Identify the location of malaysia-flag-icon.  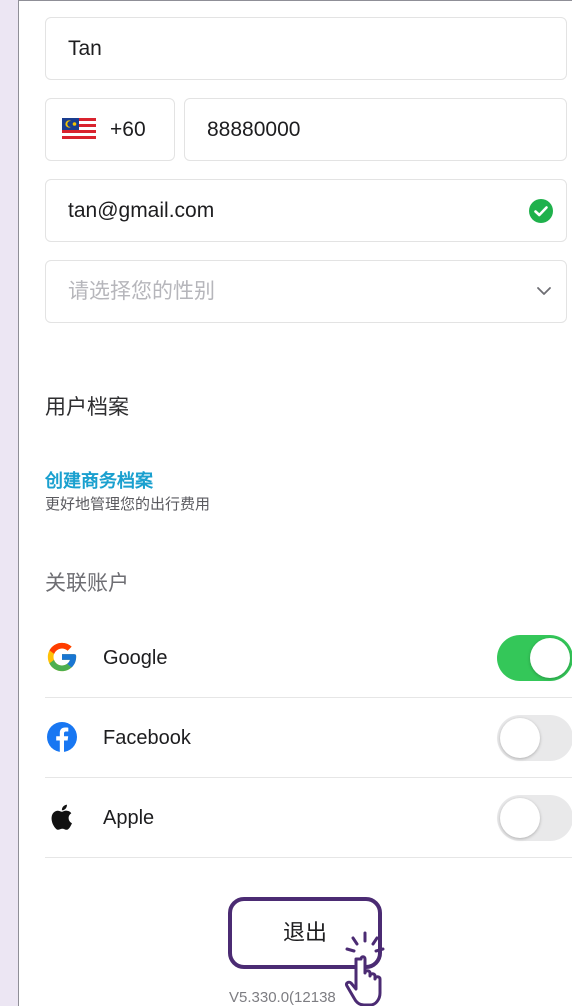
(79, 130).